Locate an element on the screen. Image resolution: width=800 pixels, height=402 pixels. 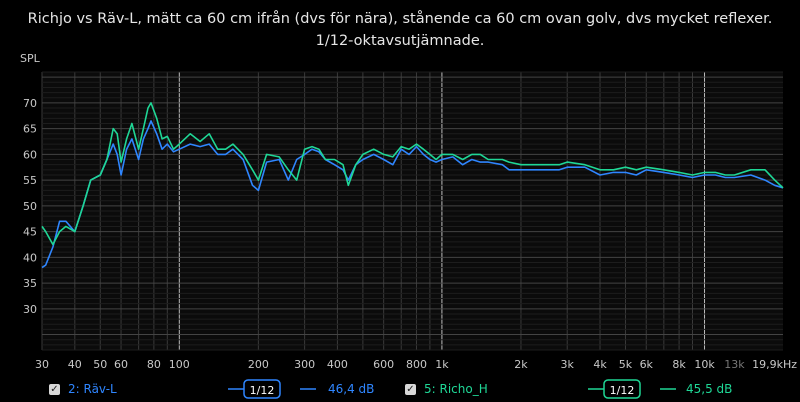
y-tick-label: 50 is located at coordinates (30, 206).